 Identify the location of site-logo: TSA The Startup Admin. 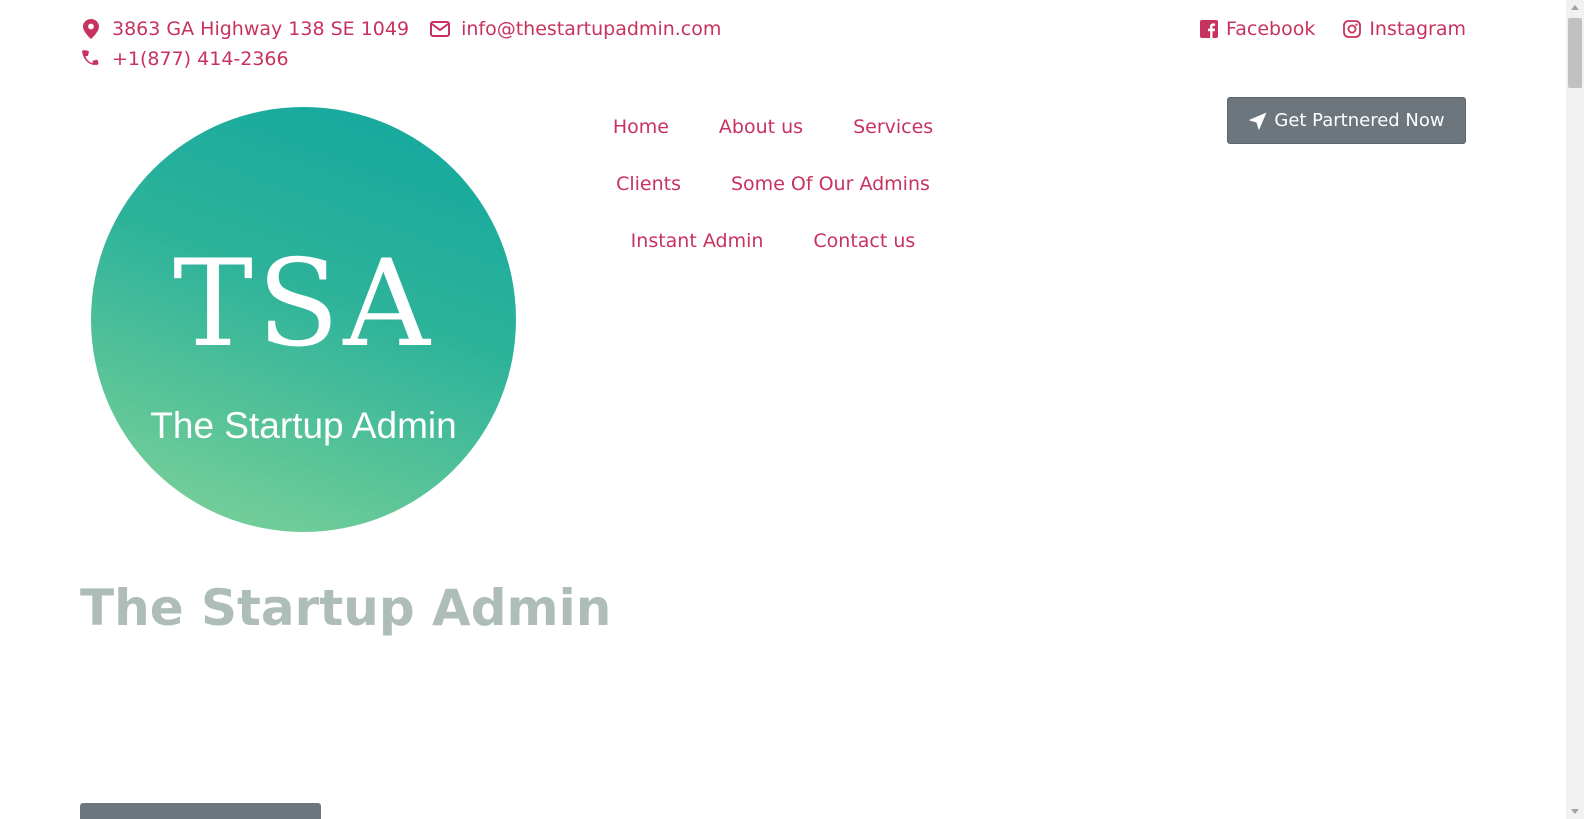
(303, 319).